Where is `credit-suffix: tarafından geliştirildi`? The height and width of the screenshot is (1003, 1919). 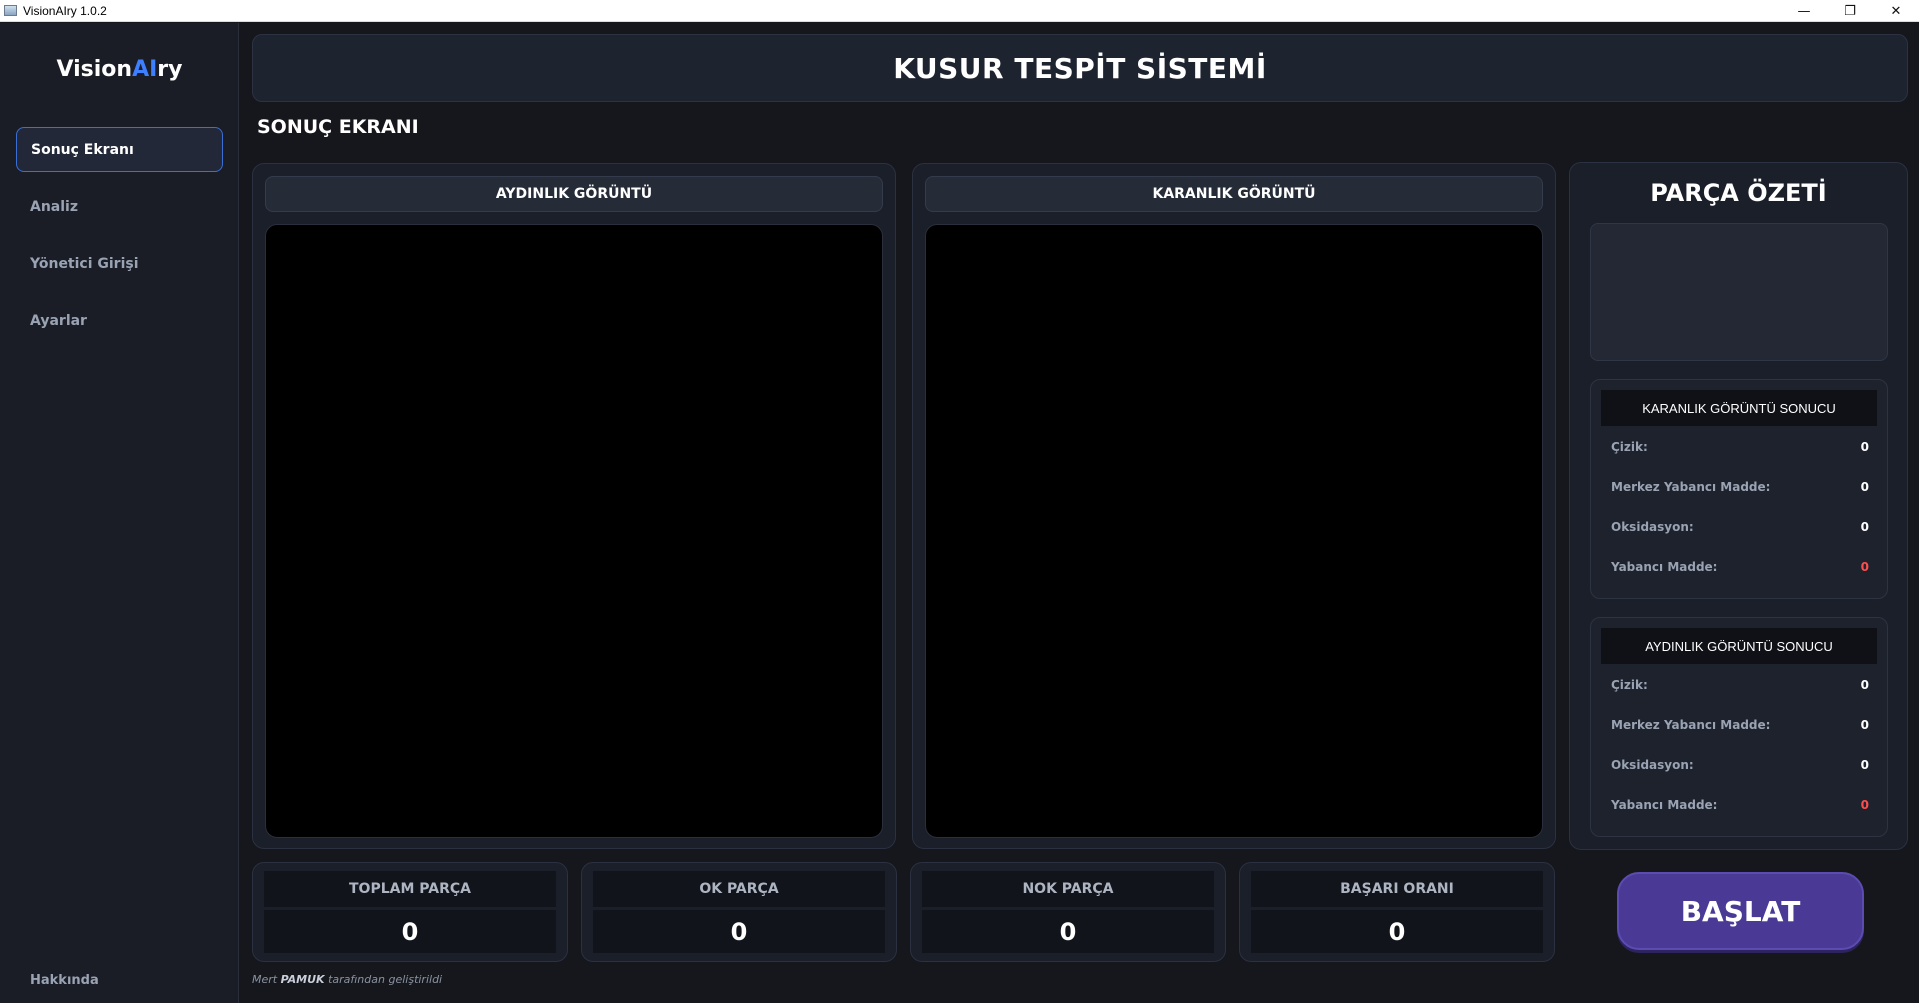
credit-suffix: tarafından geliştirildi is located at coordinates (385, 979).